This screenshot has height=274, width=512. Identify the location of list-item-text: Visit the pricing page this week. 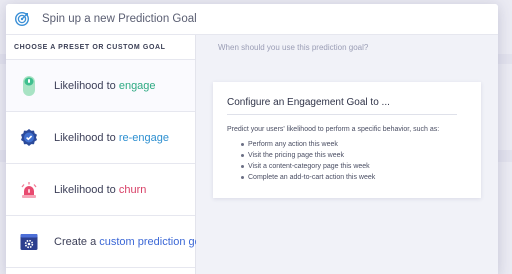
(296, 155).